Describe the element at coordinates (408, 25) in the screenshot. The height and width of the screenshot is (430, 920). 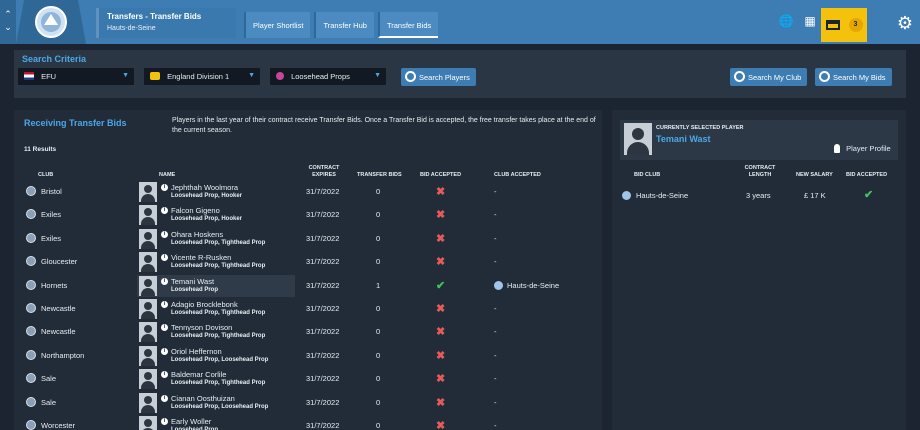
I see `tab-transfer-bids: Transfer Bids` at that location.